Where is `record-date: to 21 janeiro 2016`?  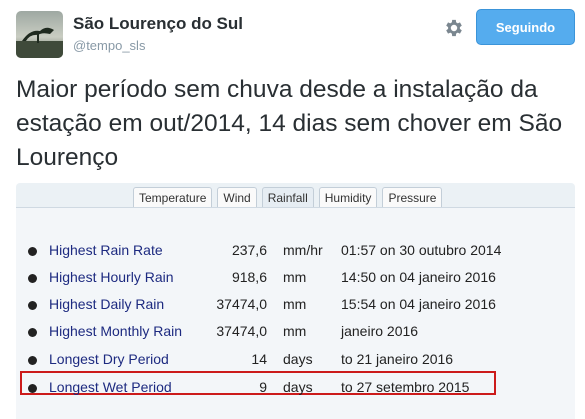 record-date: to 21 janeiro 2016 is located at coordinates (397, 359).